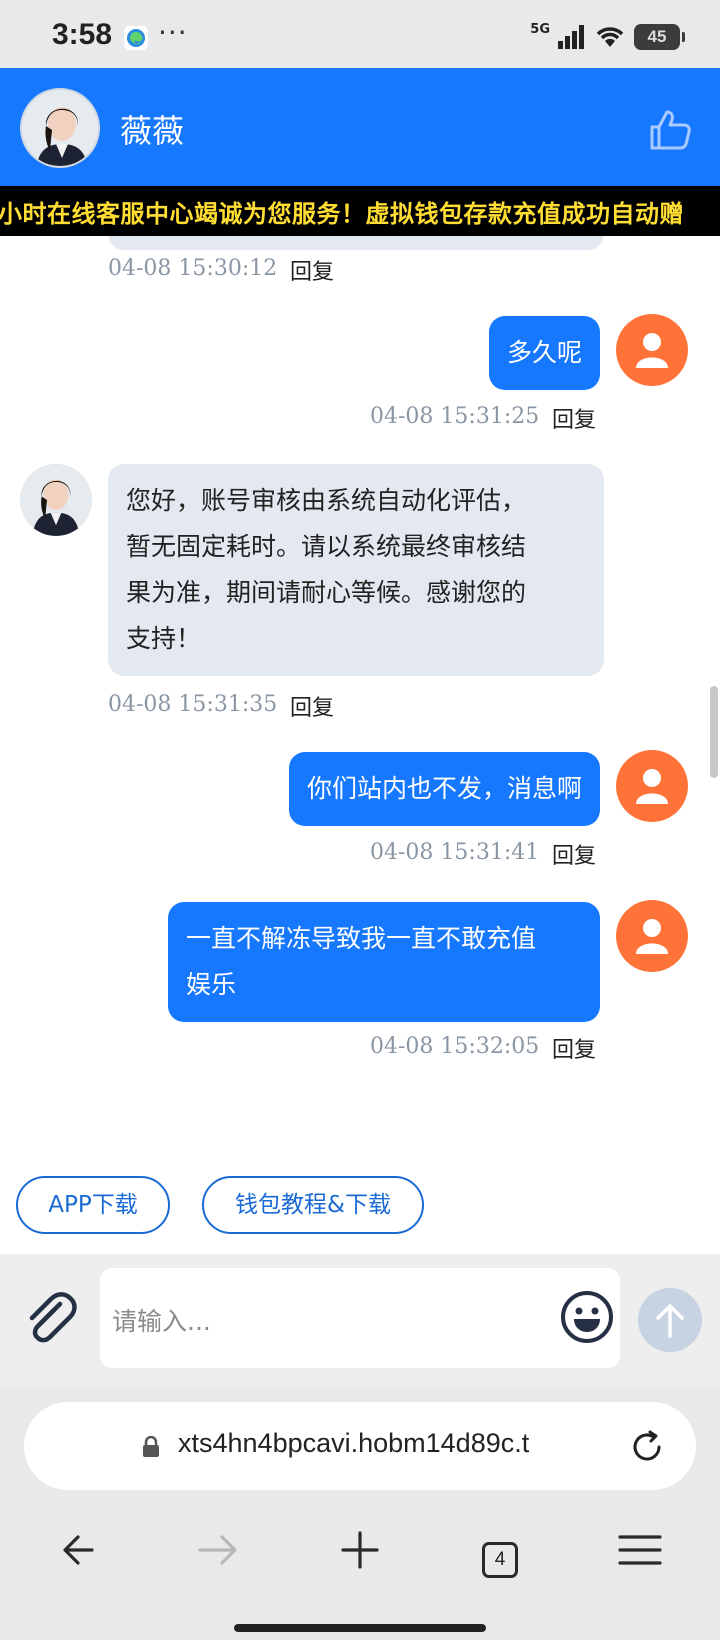 This screenshot has height=1640, width=720. I want to click on lock-icon, so click(151, 1446).